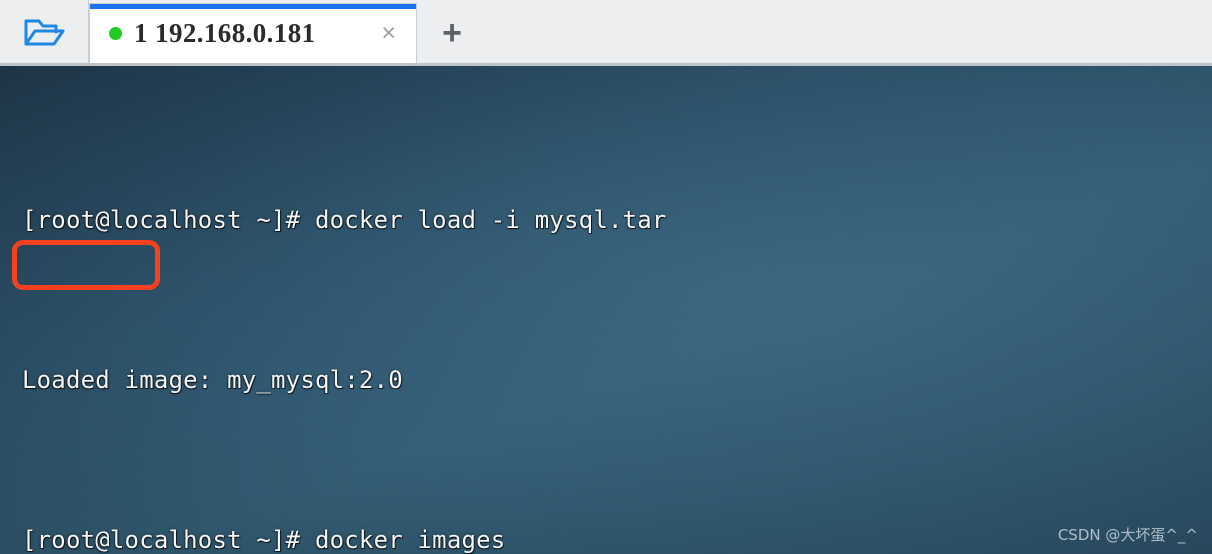 This screenshot has height=554, width=1212. Describe the element at coordinates (225, 33) in the screenshot. I see `tab-title: 1 192.168.0.181` at that location.